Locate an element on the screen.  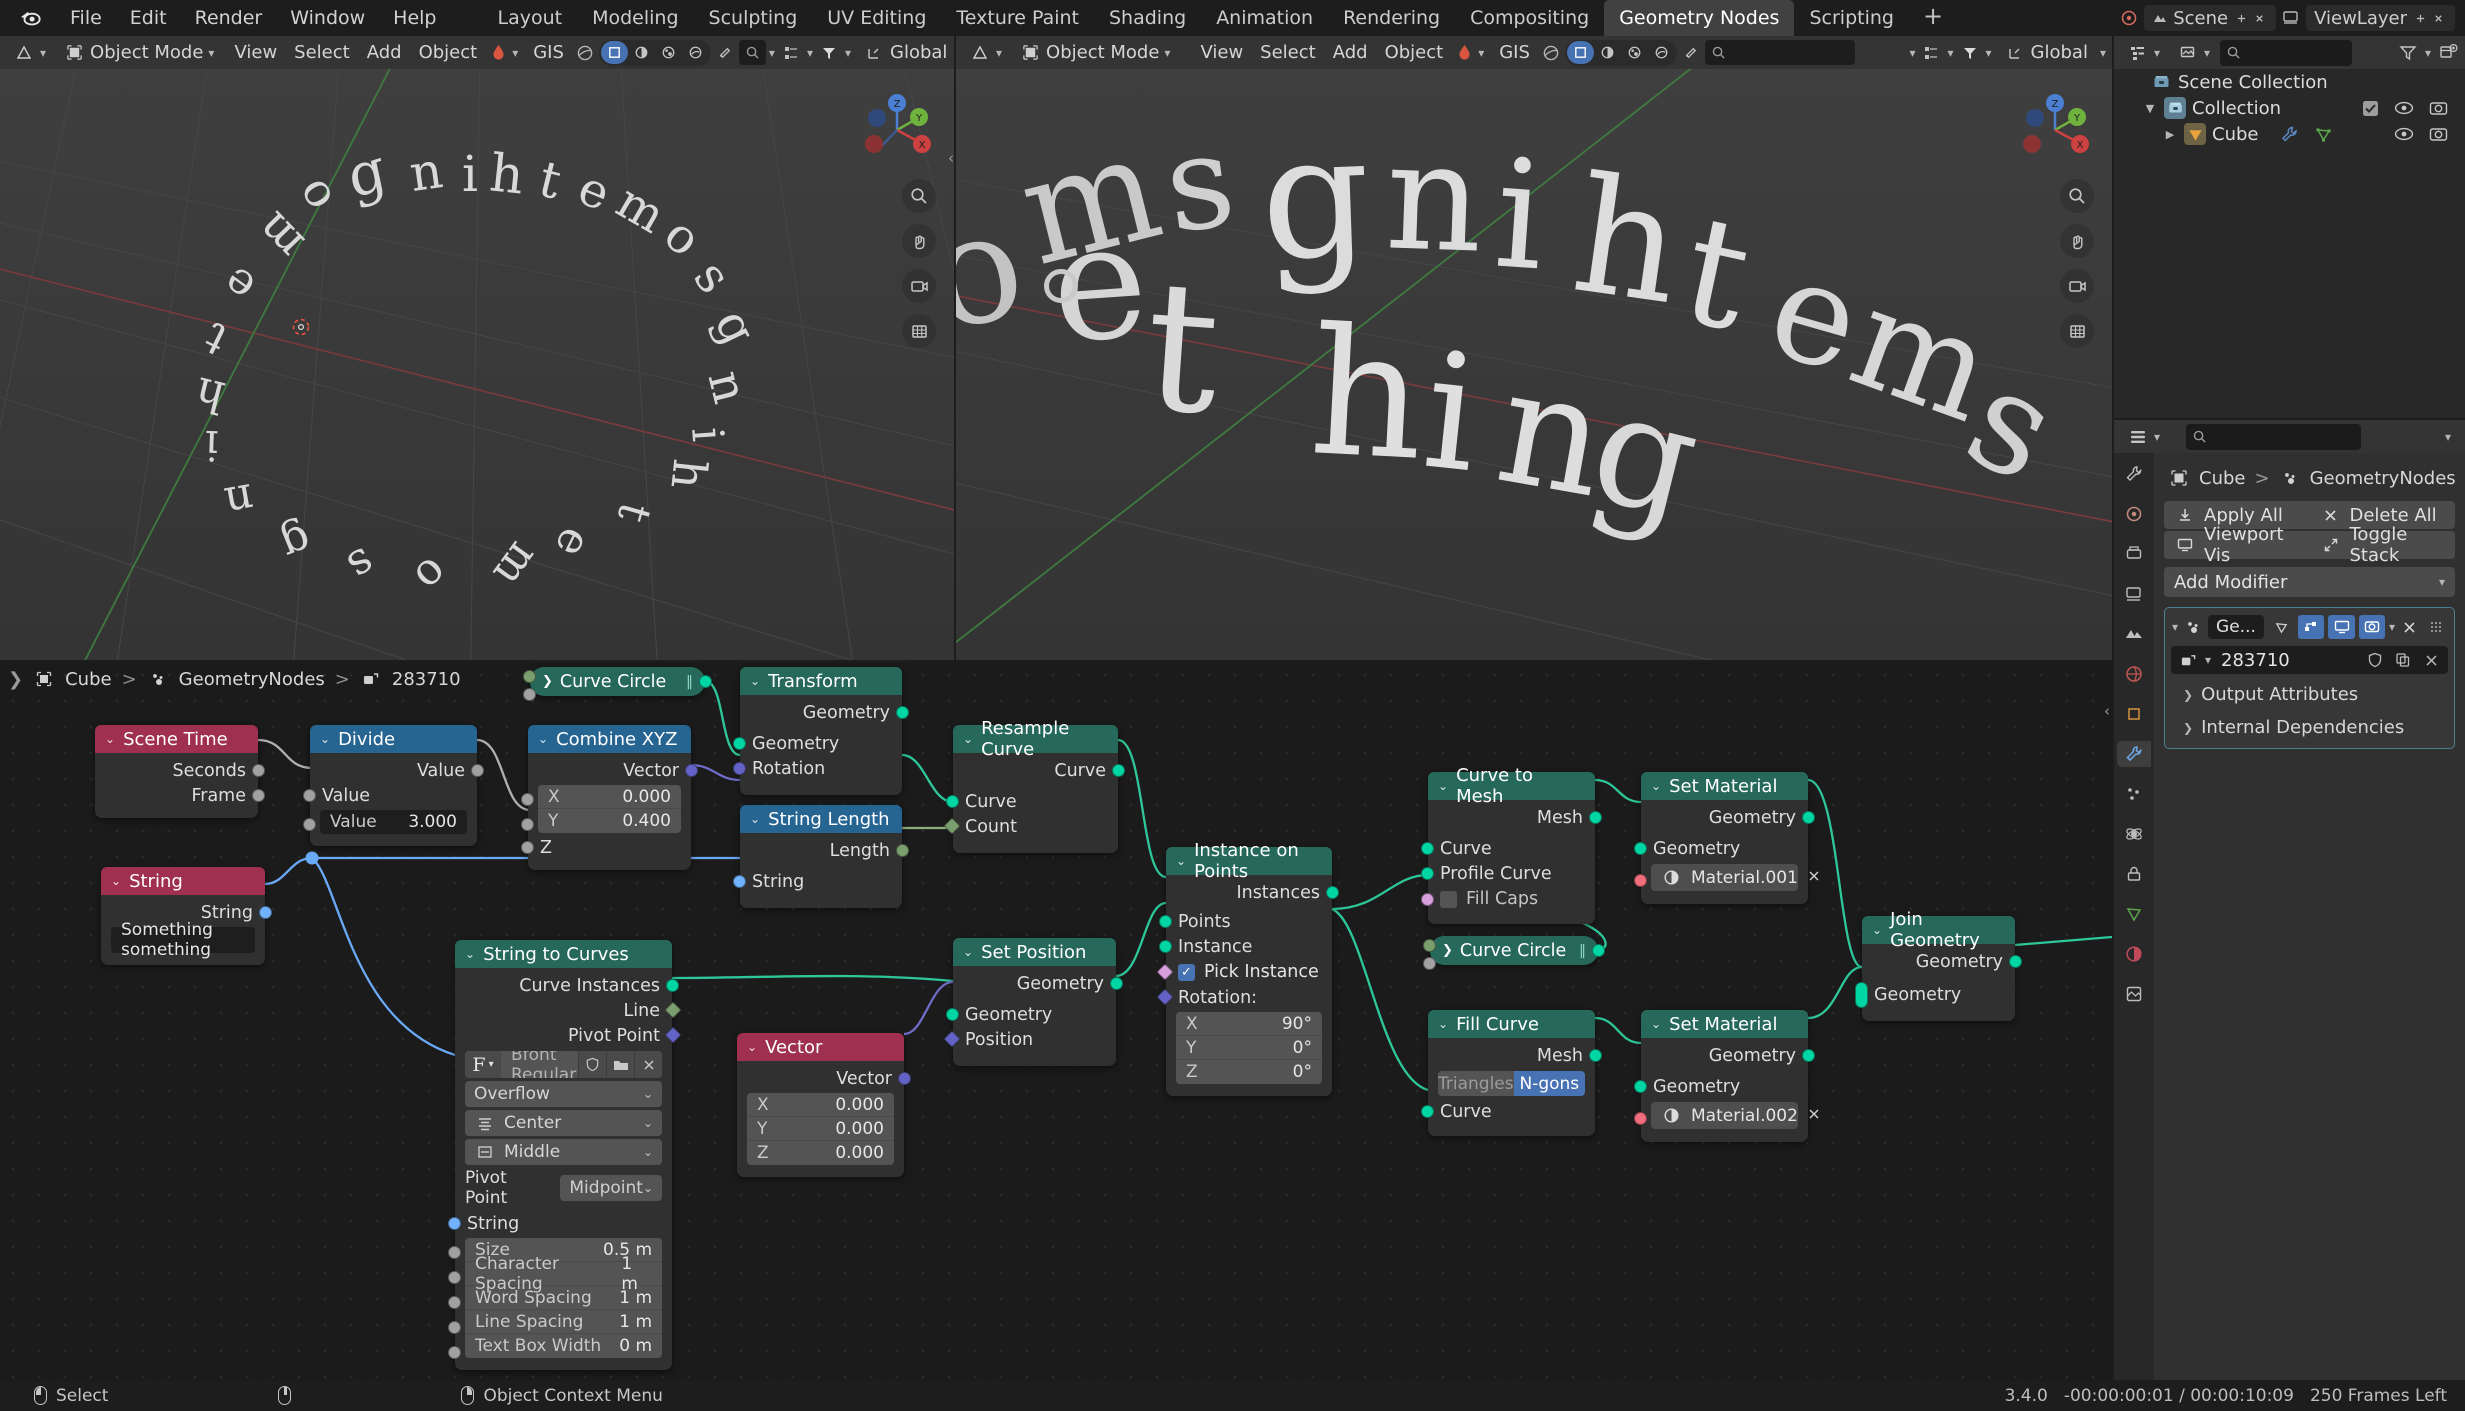
pivot-point-dropdown: Midpoint ⌄ is located at coordinates (611, 1188).